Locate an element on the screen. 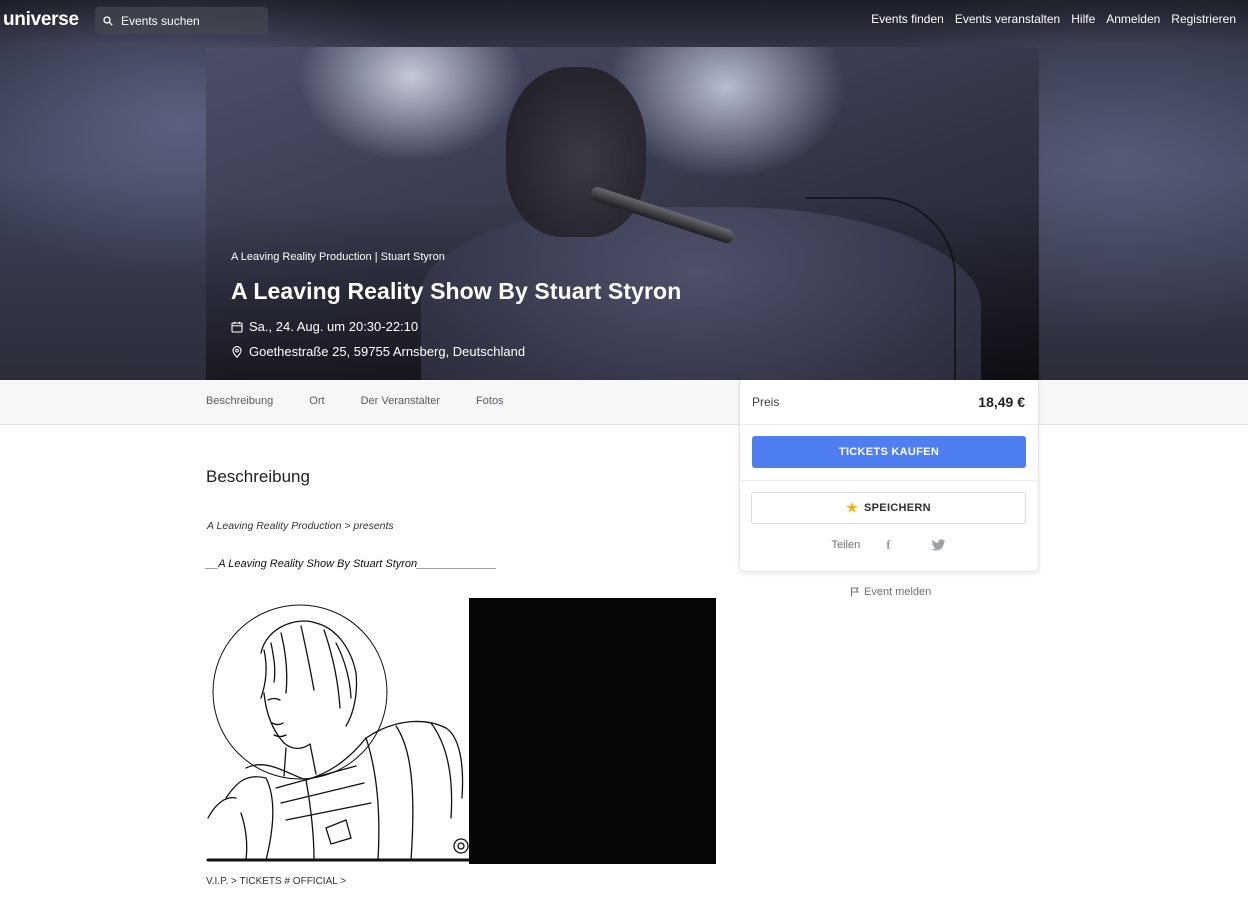 The image size is (1248, 902). universe-logo: universe is located at coordinates (41, 20).